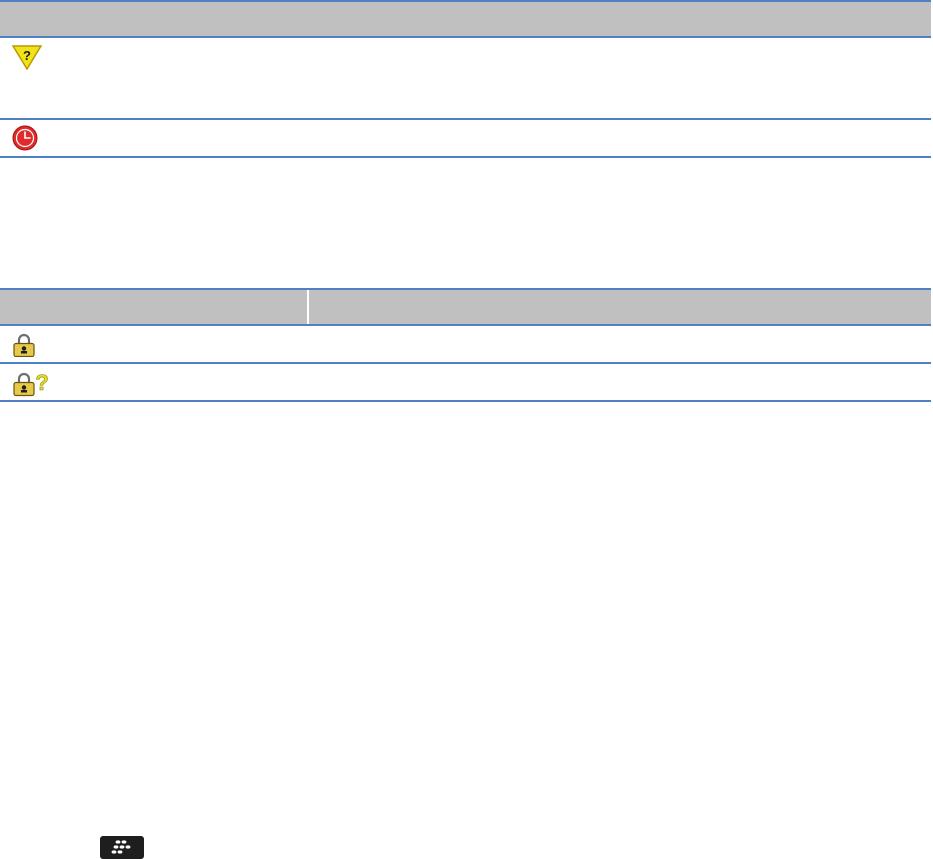 Image resolution: width=933 pixels, height=859 pixels. What do you see at coordinates (25, 138) in the screenshot?
I see `red-clock-icon` at bounding box center [25, 138].